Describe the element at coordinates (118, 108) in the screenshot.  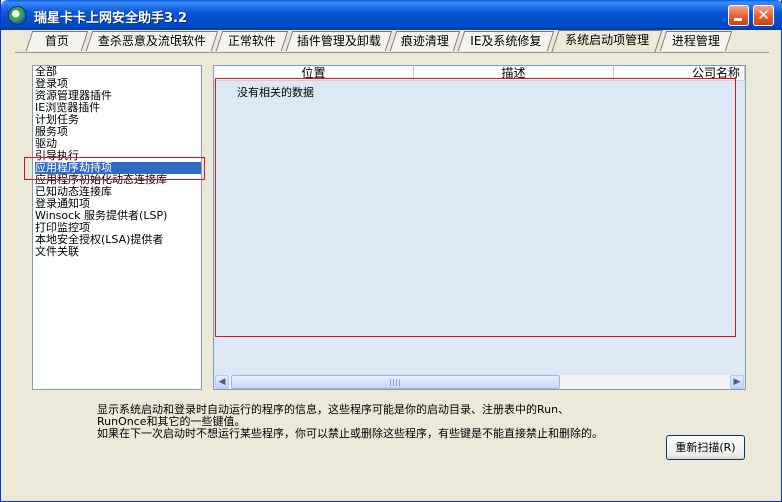
I see `tree-item-ie-plugins: IE浏览器插件` at that location.